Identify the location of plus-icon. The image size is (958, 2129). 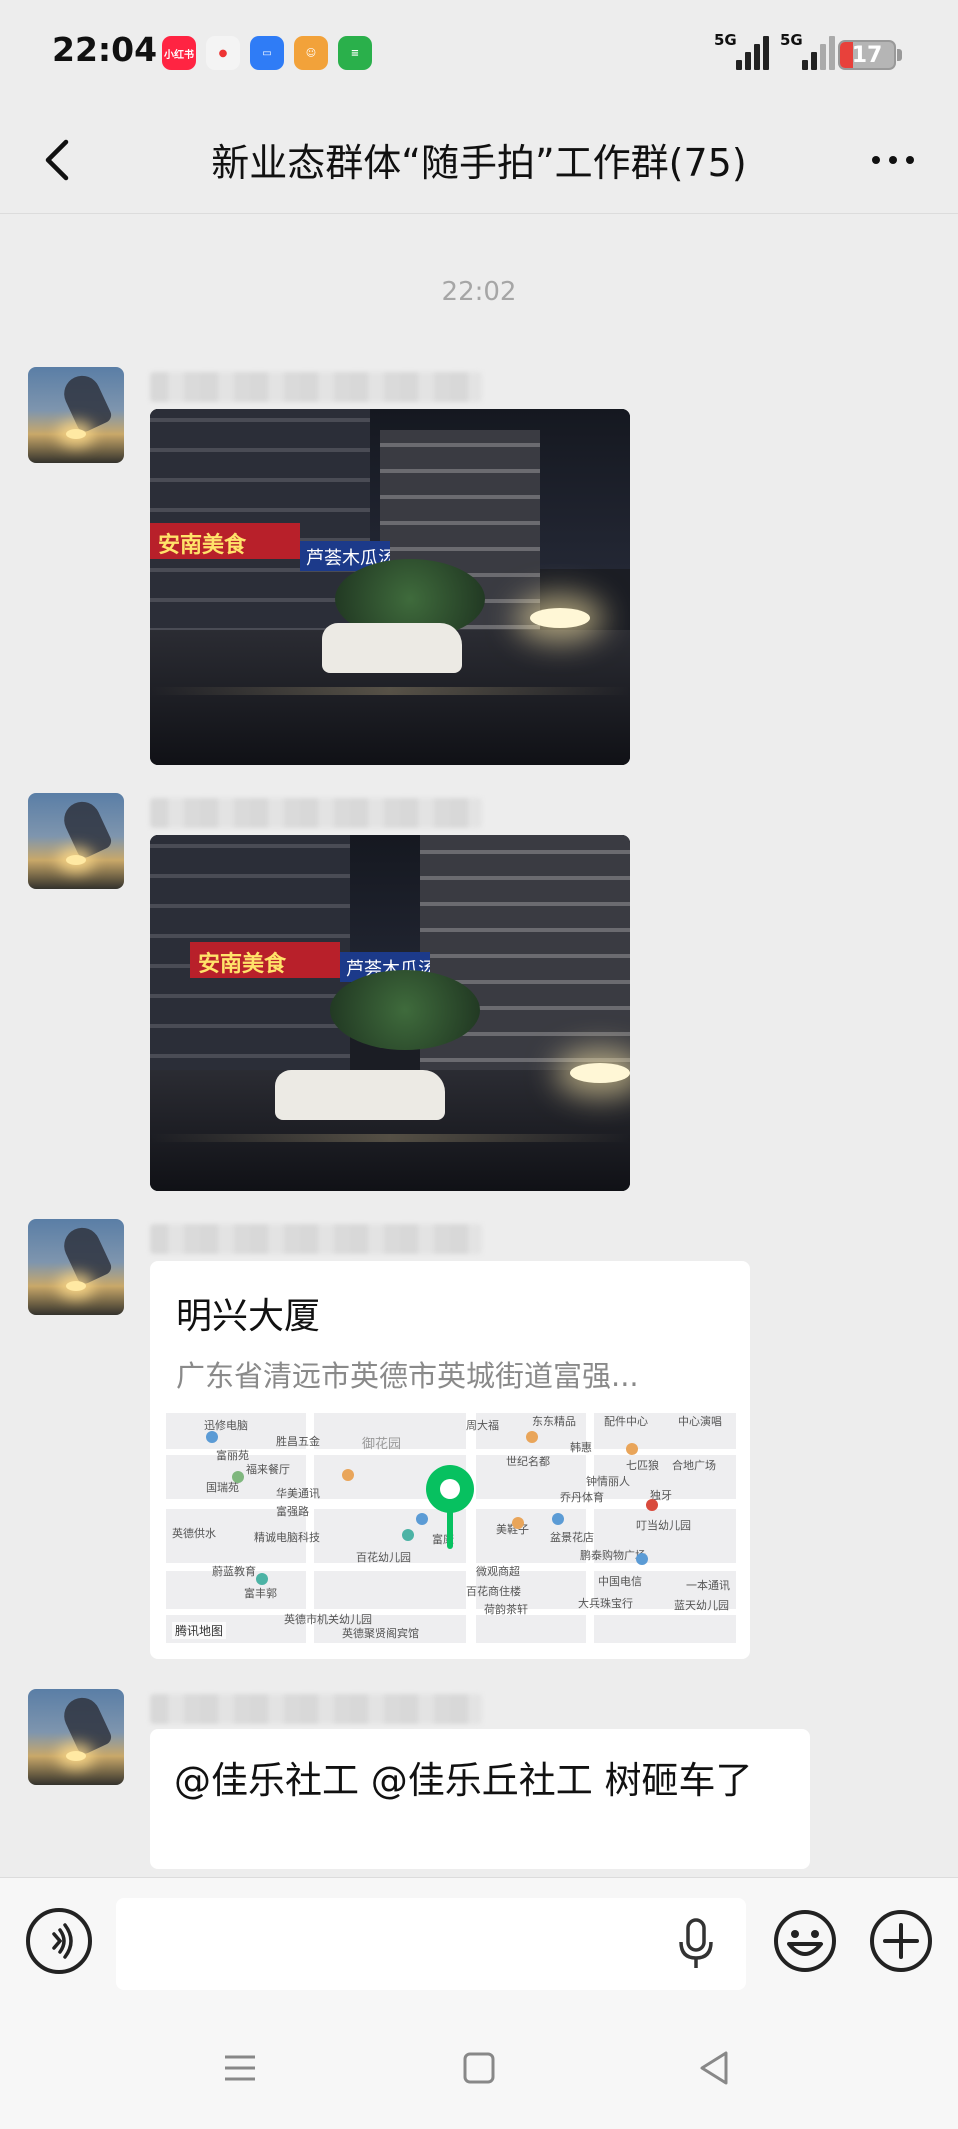
(901, 1941).